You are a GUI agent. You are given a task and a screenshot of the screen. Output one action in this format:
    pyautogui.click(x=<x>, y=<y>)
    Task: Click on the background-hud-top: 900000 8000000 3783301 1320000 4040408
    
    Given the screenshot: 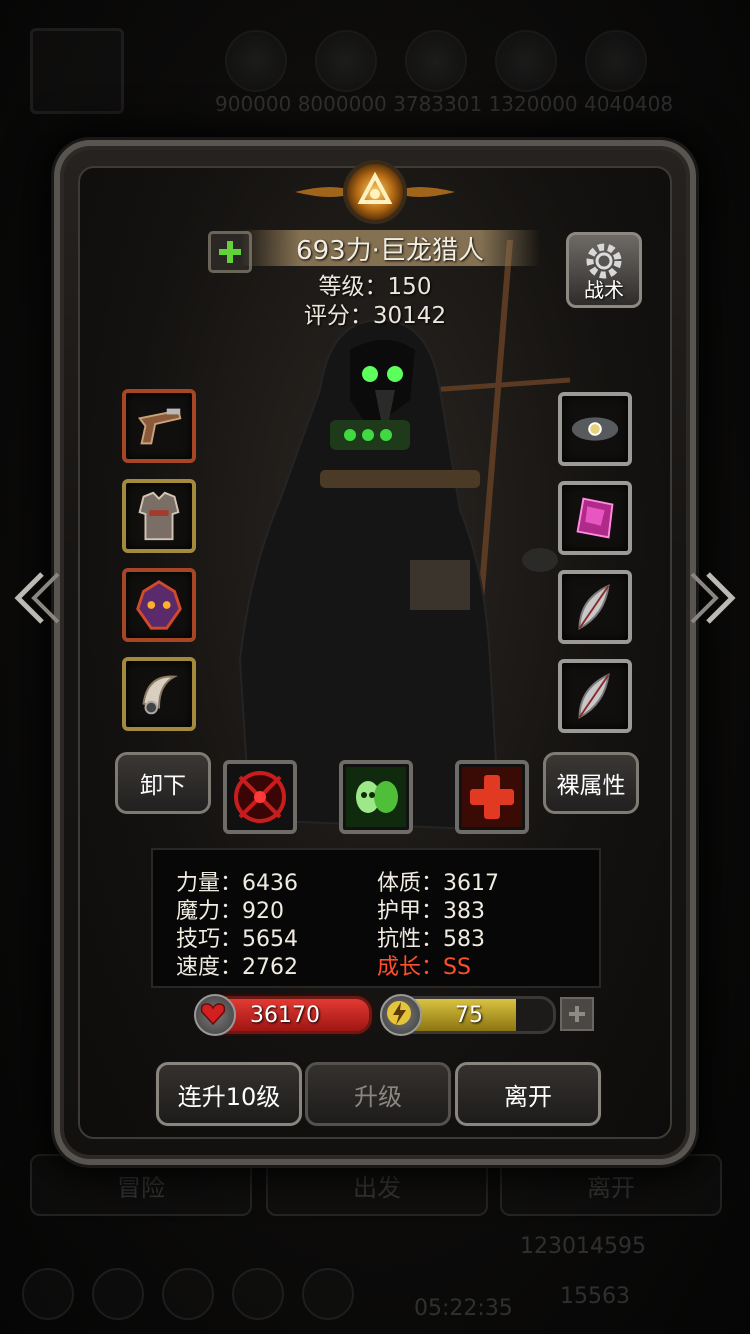 What is the action you would take?
    pyautogui.click(x=375, y=60)
    